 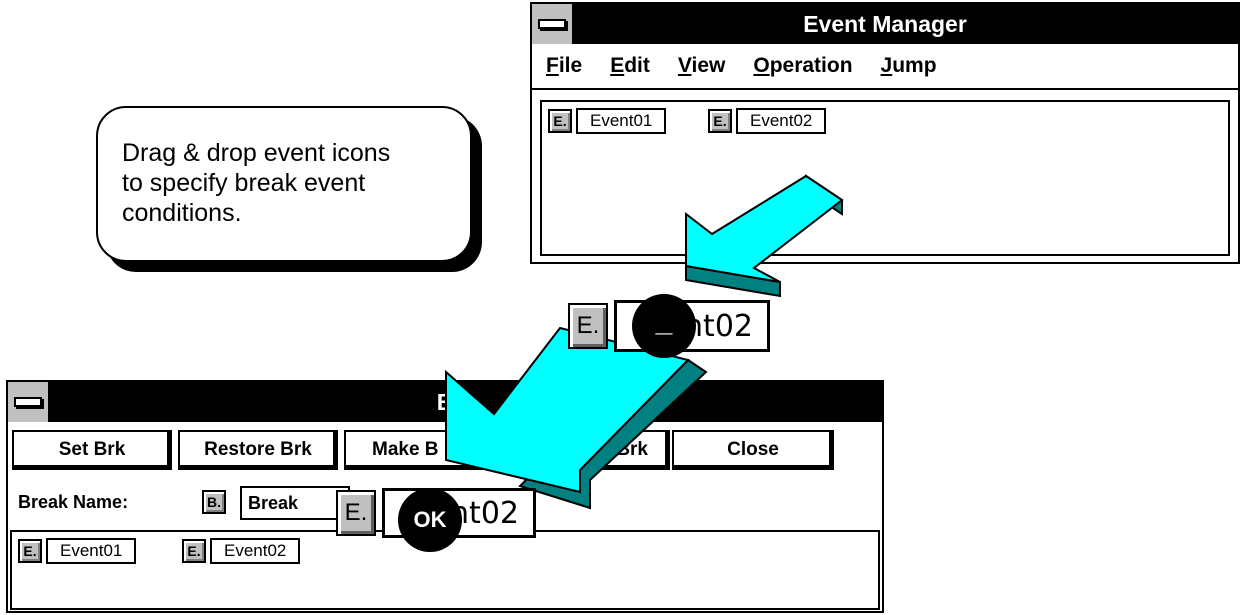 I want to click on menu-view: View, so click(x=702, y=66).